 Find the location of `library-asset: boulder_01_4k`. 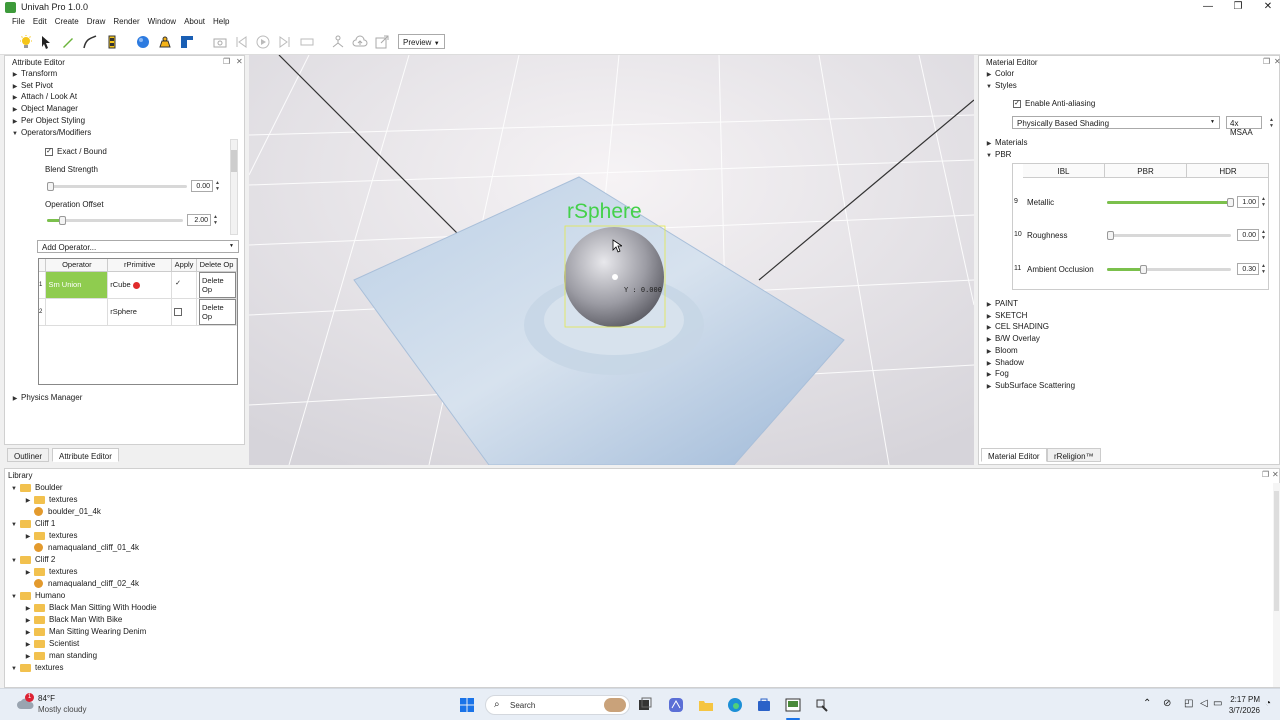

library-asset: boulder_01_4k is located at coordinates (61, 513).